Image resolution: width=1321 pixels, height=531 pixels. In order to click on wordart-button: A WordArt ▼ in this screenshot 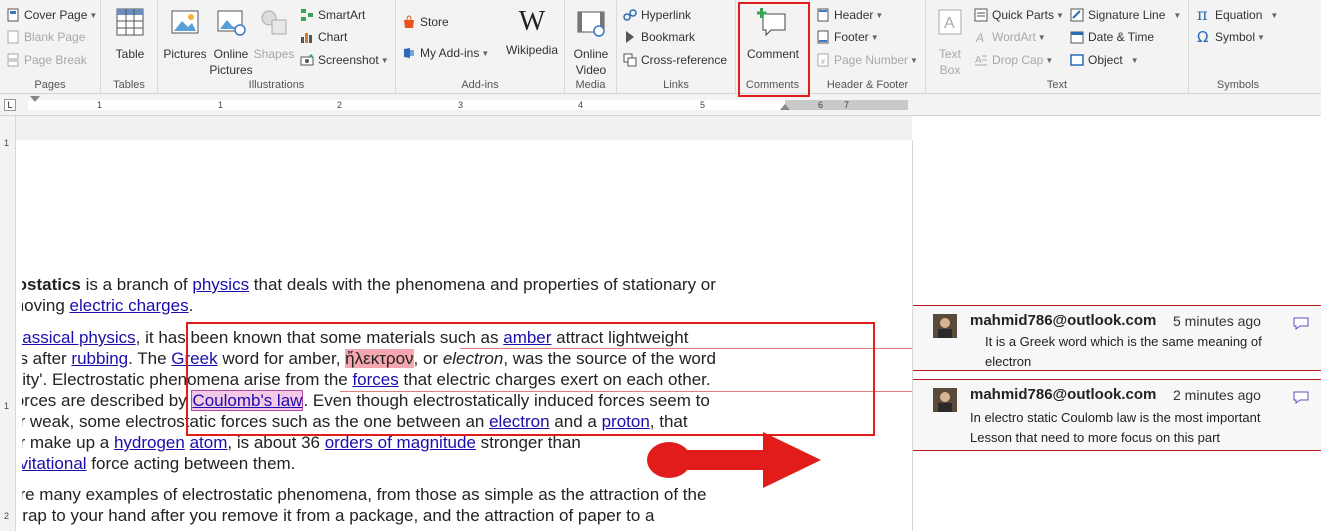, I will do `click(1010, 37)`.